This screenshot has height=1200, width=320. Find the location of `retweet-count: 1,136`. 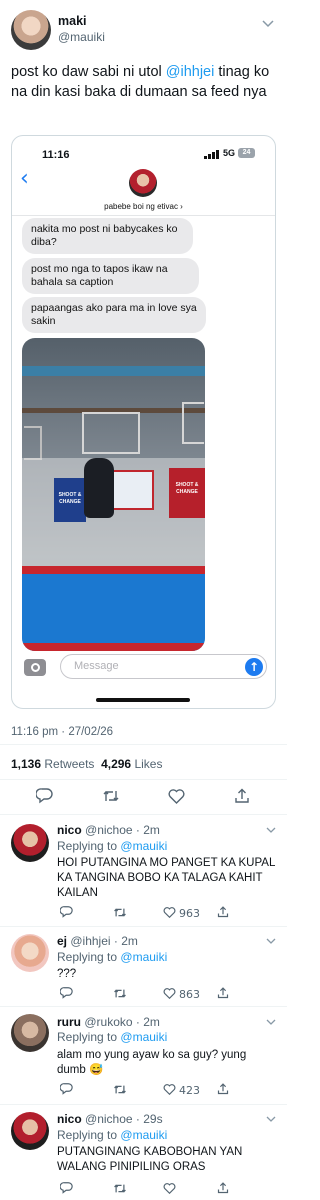

retweet-count: 1,136 is located at coordinates (26, 764).